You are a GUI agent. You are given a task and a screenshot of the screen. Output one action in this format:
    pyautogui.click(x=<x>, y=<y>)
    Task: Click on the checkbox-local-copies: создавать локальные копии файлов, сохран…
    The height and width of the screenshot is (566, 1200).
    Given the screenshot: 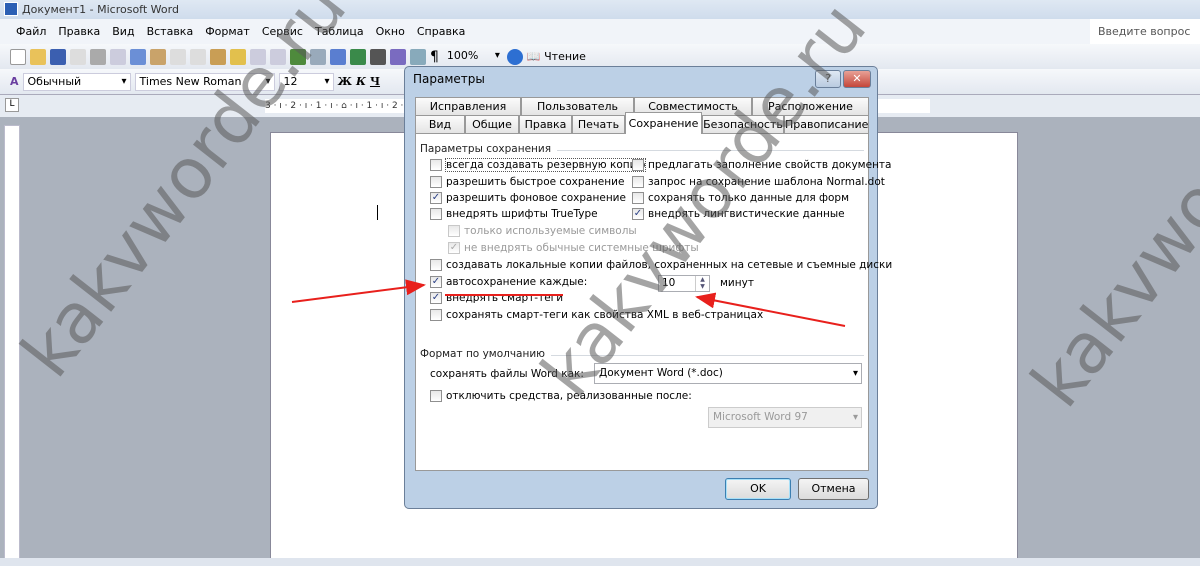 What is the action you would take?
    pyautogui.click(x=661, y=265)
    